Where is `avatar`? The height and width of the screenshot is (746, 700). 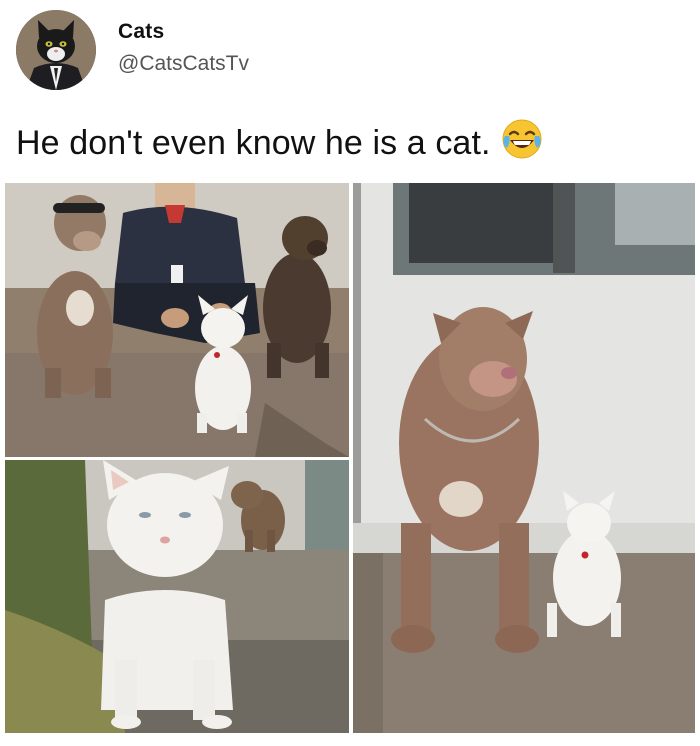
avatar is located at coordinates (56, 50).